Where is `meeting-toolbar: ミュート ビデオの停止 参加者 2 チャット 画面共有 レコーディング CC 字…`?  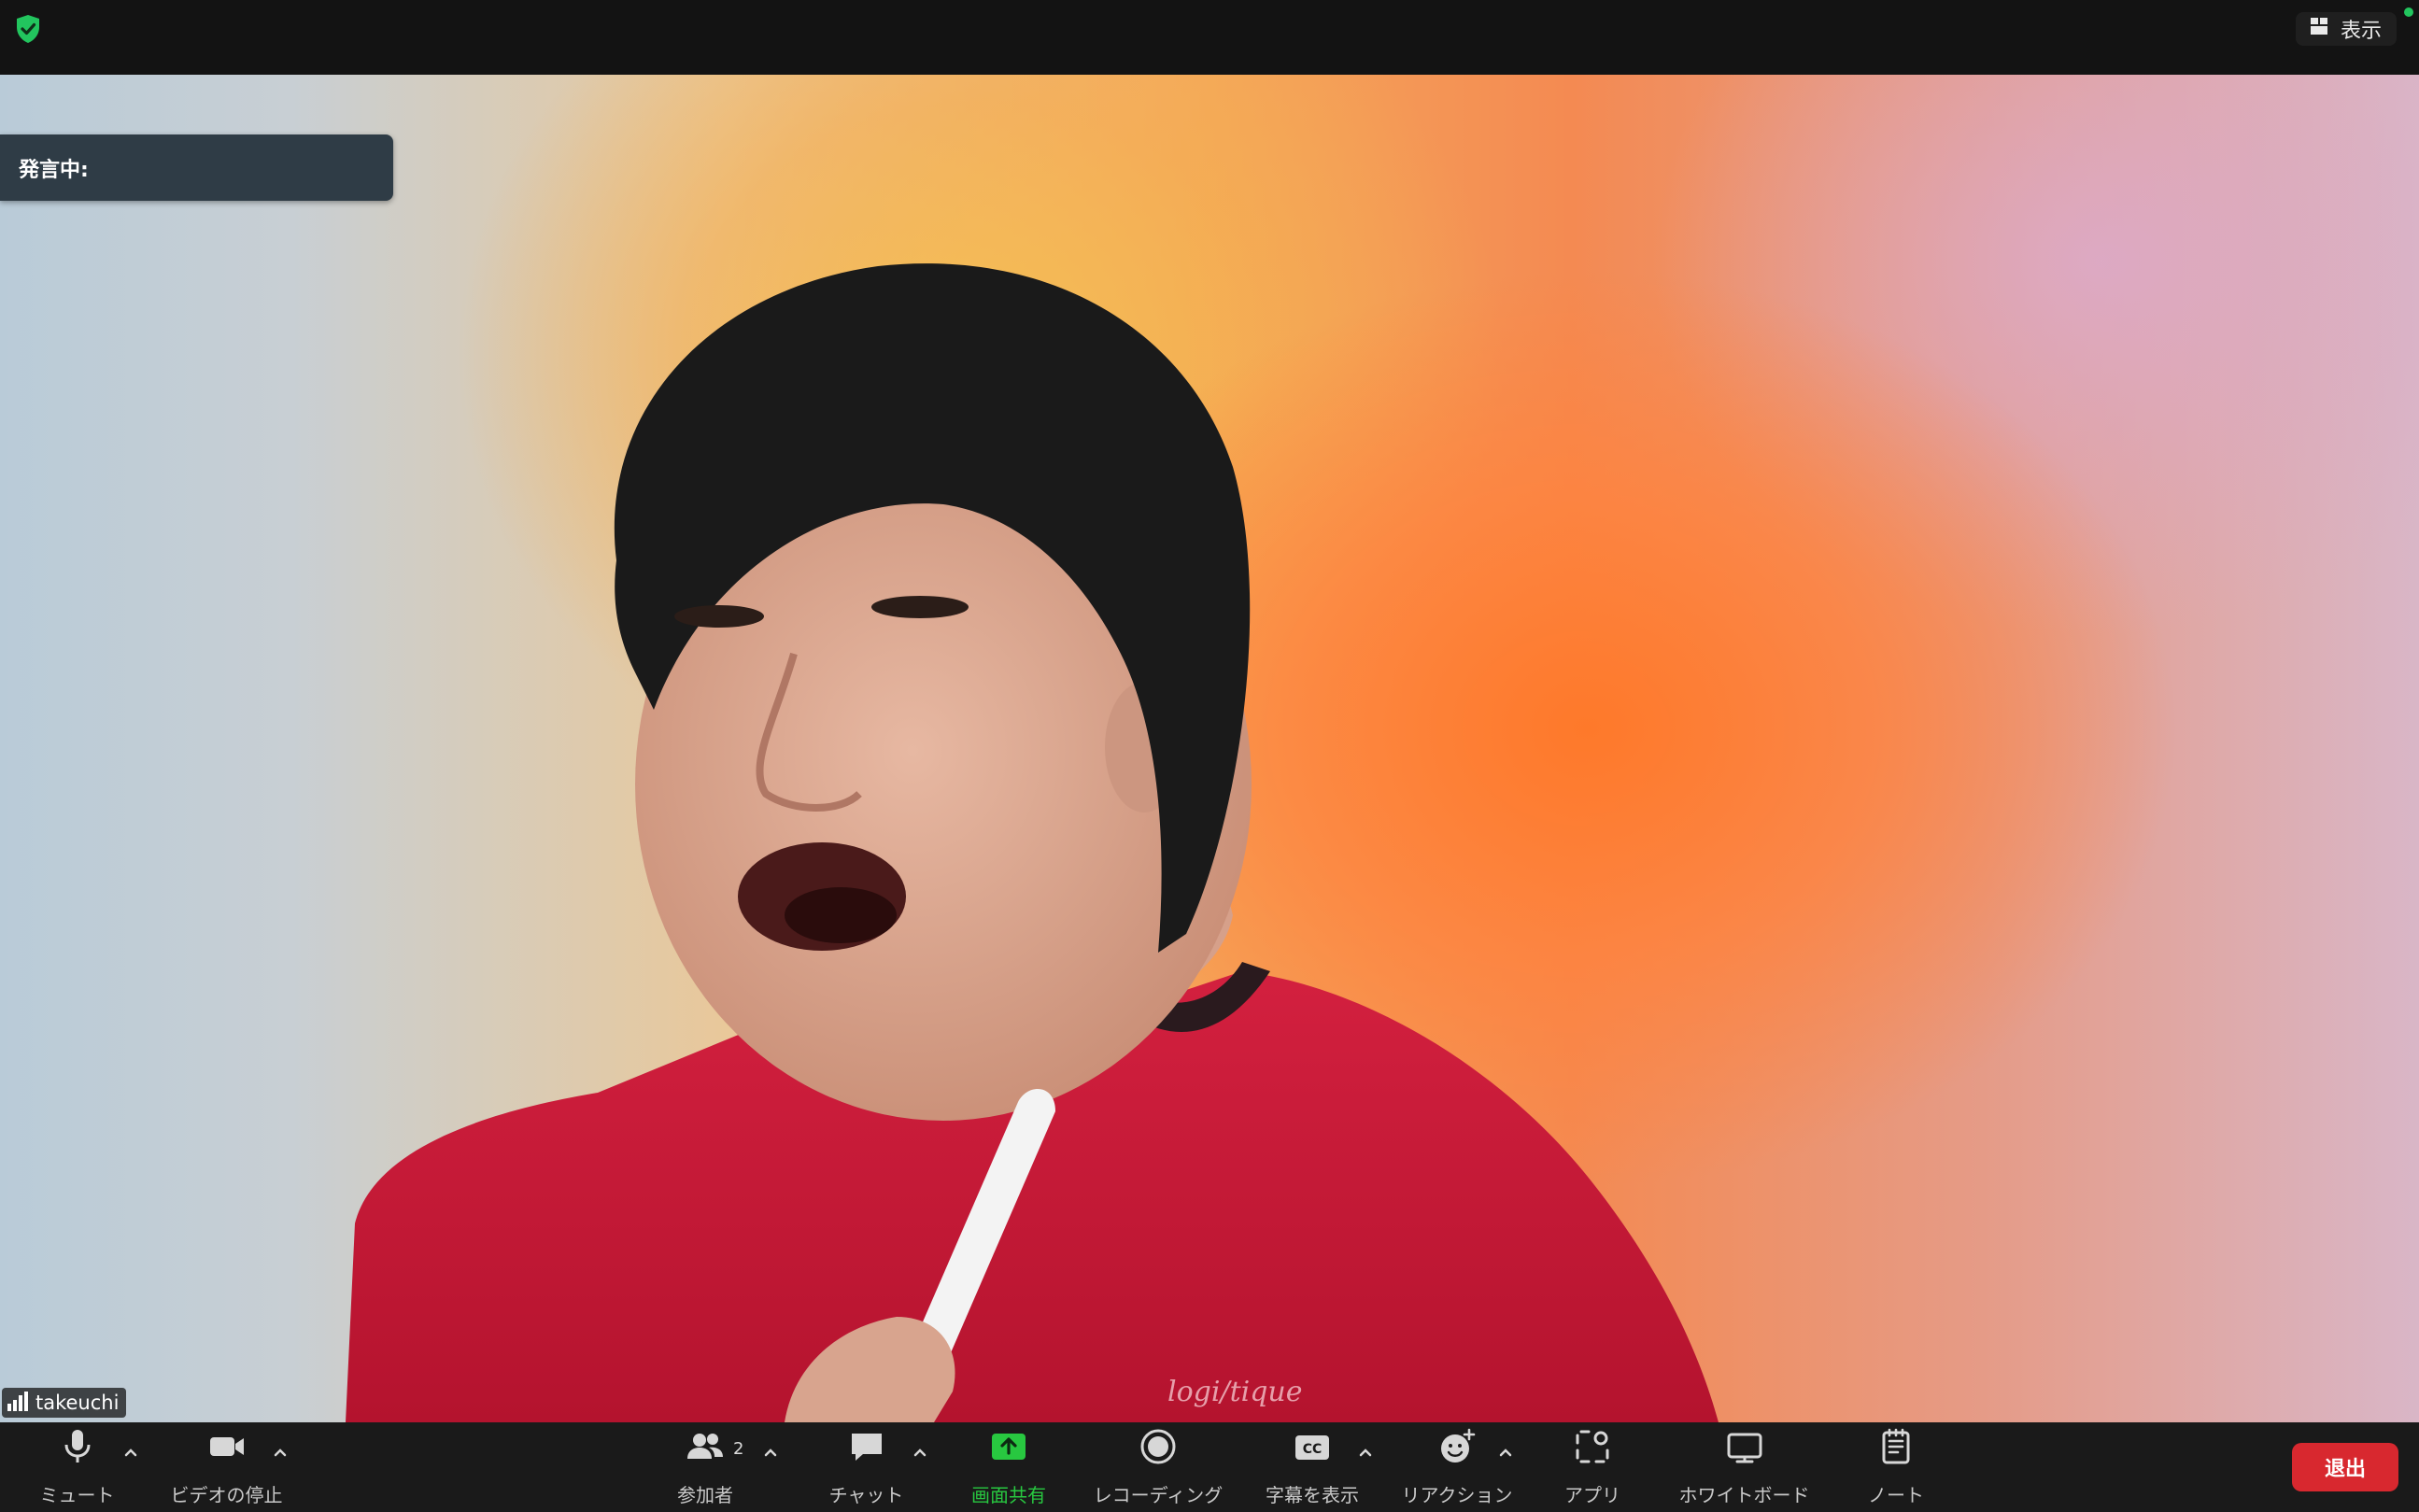 meeting-toolbar: ミュート ビデオの停止 参加者 2 チャット 画面共有 レコーディング CC 字… is located at coordinates (1209, 1467).